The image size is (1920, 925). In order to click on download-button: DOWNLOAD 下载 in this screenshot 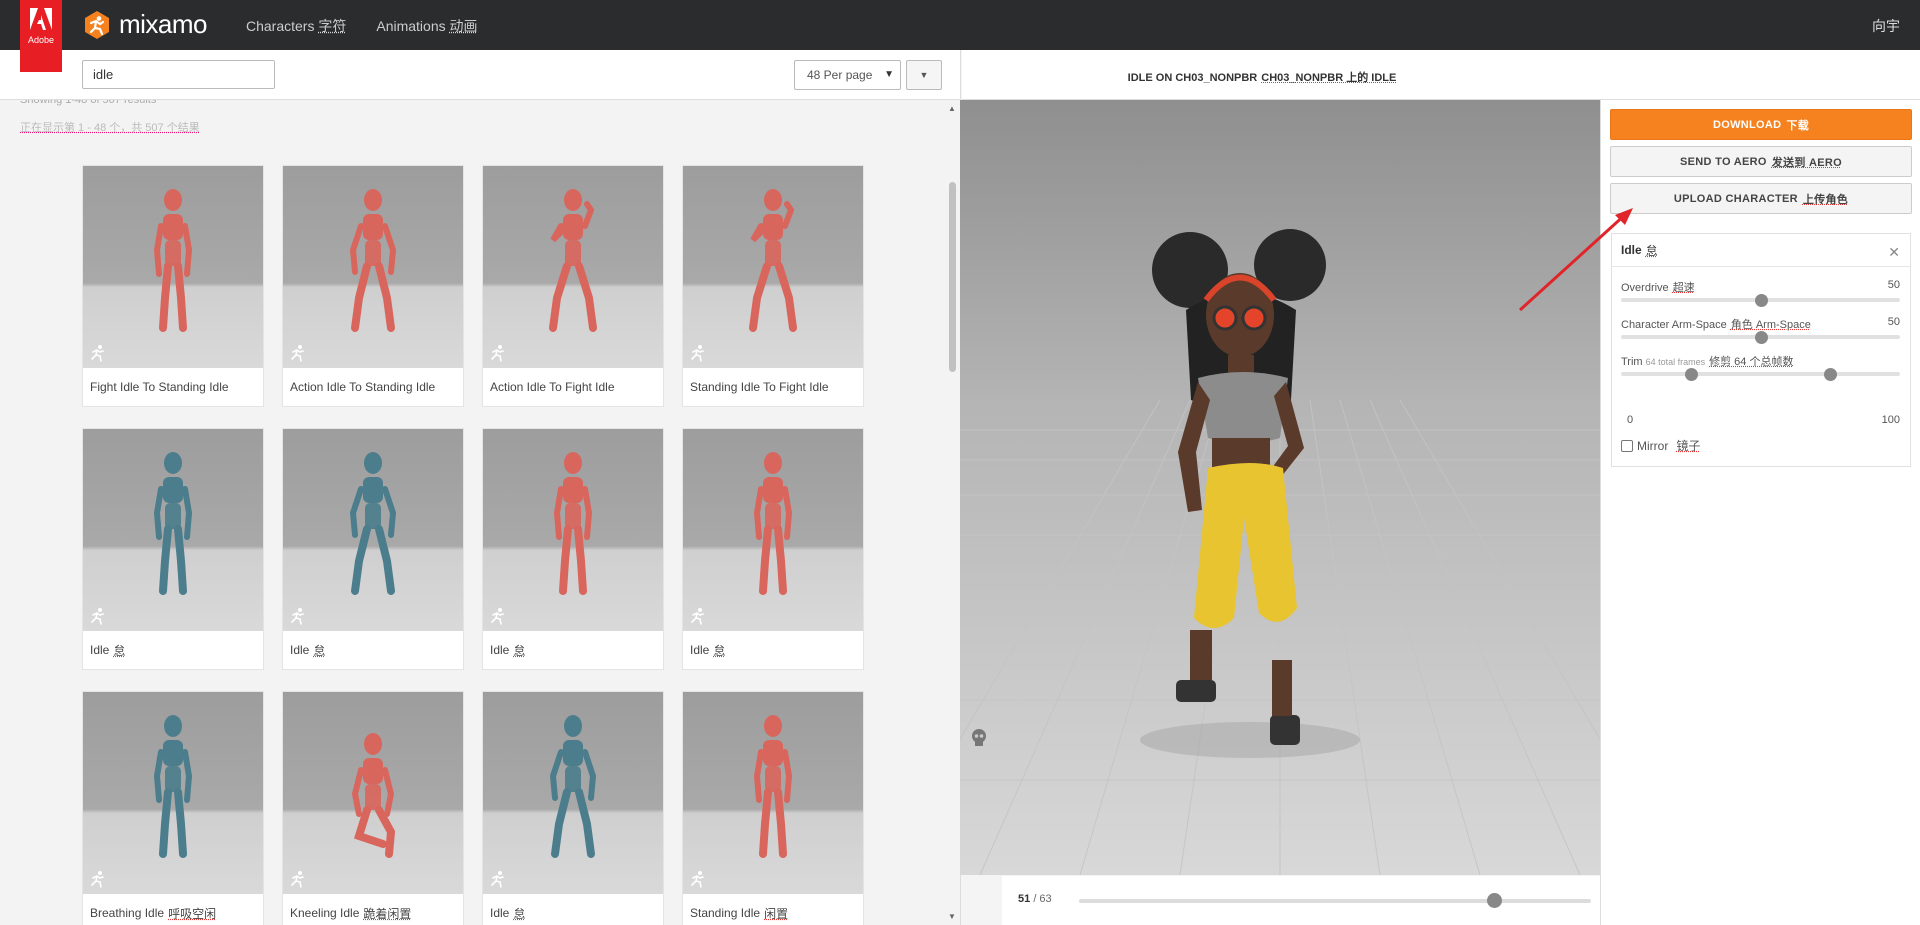, I will do `click(1761, 124)`.